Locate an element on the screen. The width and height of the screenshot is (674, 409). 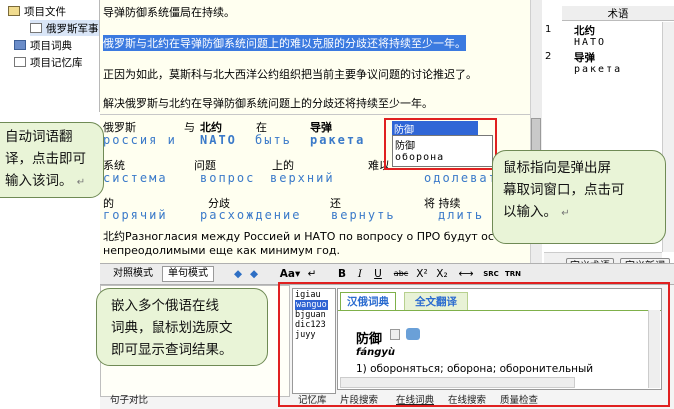
subscript-icon: X₂ is located at coordinates (442, 274).